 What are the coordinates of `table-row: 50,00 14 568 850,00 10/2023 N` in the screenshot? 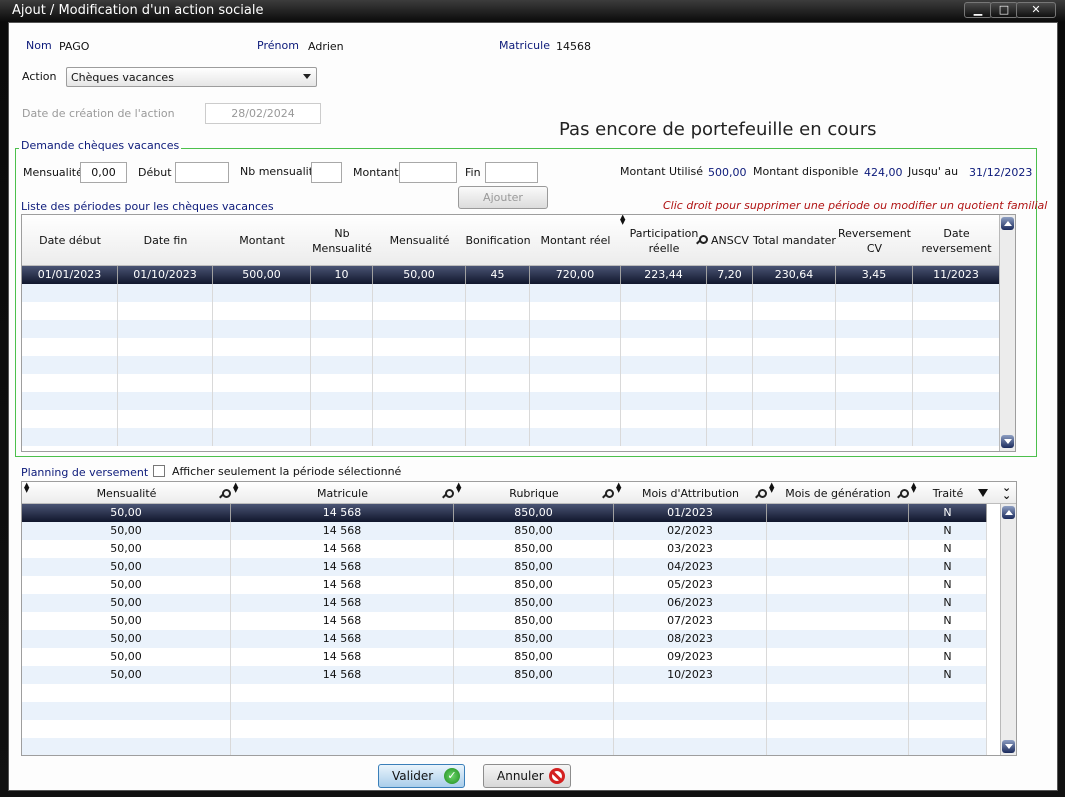 It's located at (504, 675).